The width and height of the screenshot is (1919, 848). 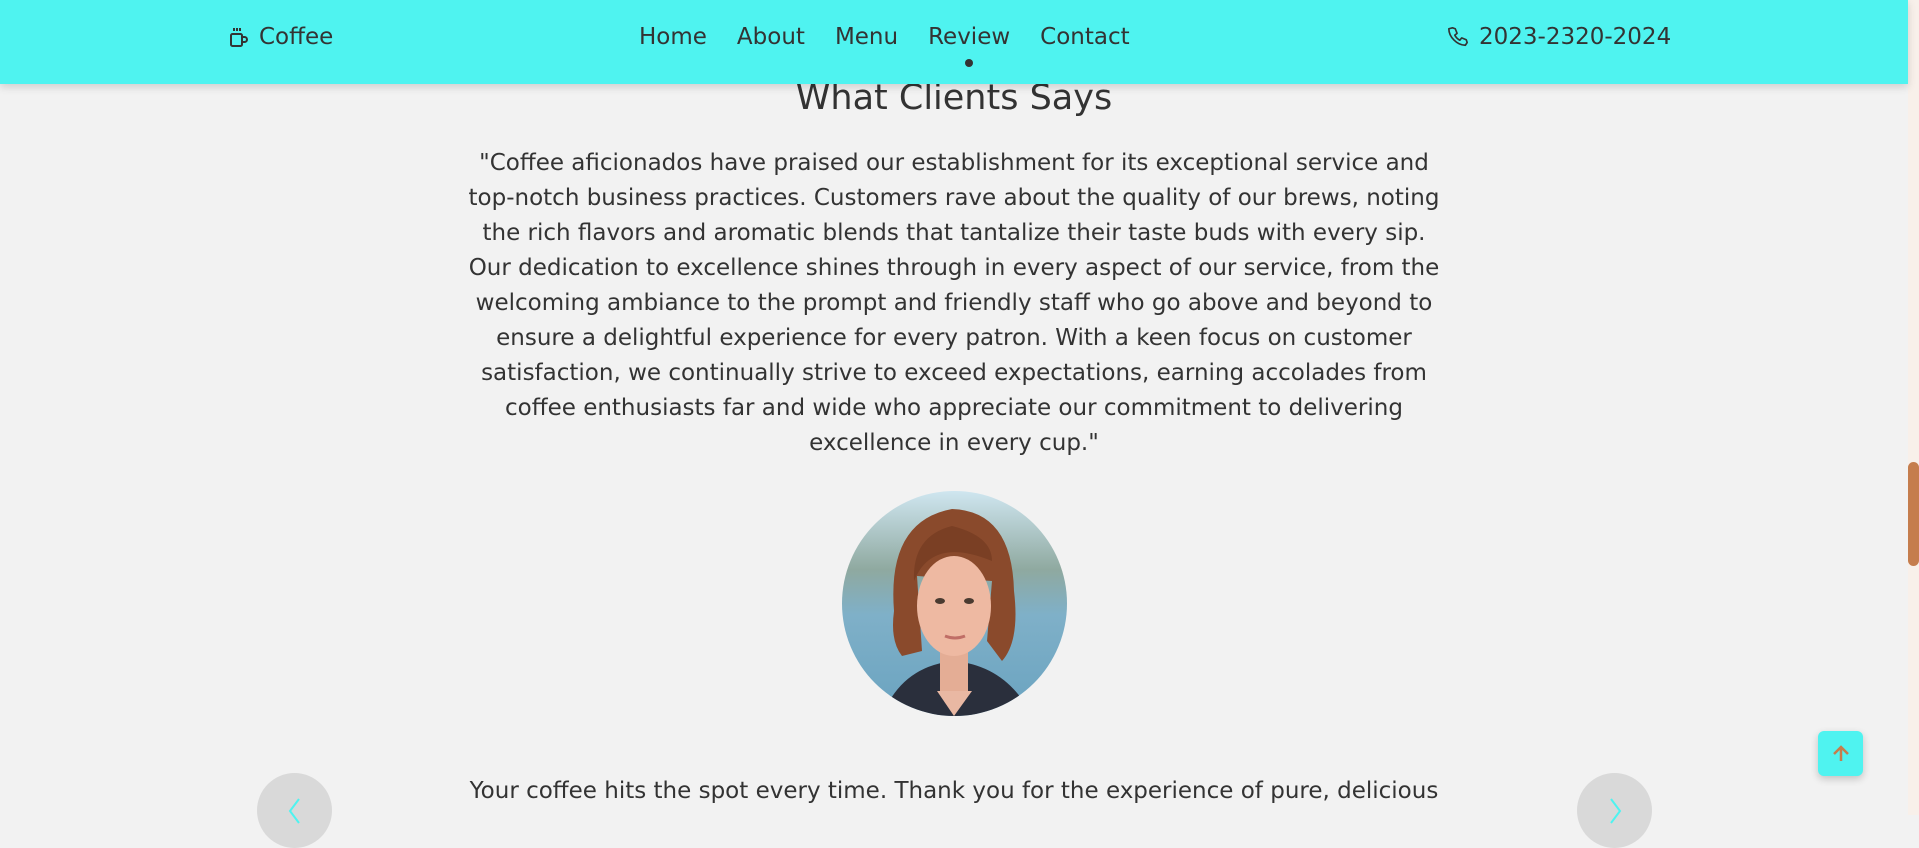 I want to click on logo-text: Coffee, so click(x=296, y=37).